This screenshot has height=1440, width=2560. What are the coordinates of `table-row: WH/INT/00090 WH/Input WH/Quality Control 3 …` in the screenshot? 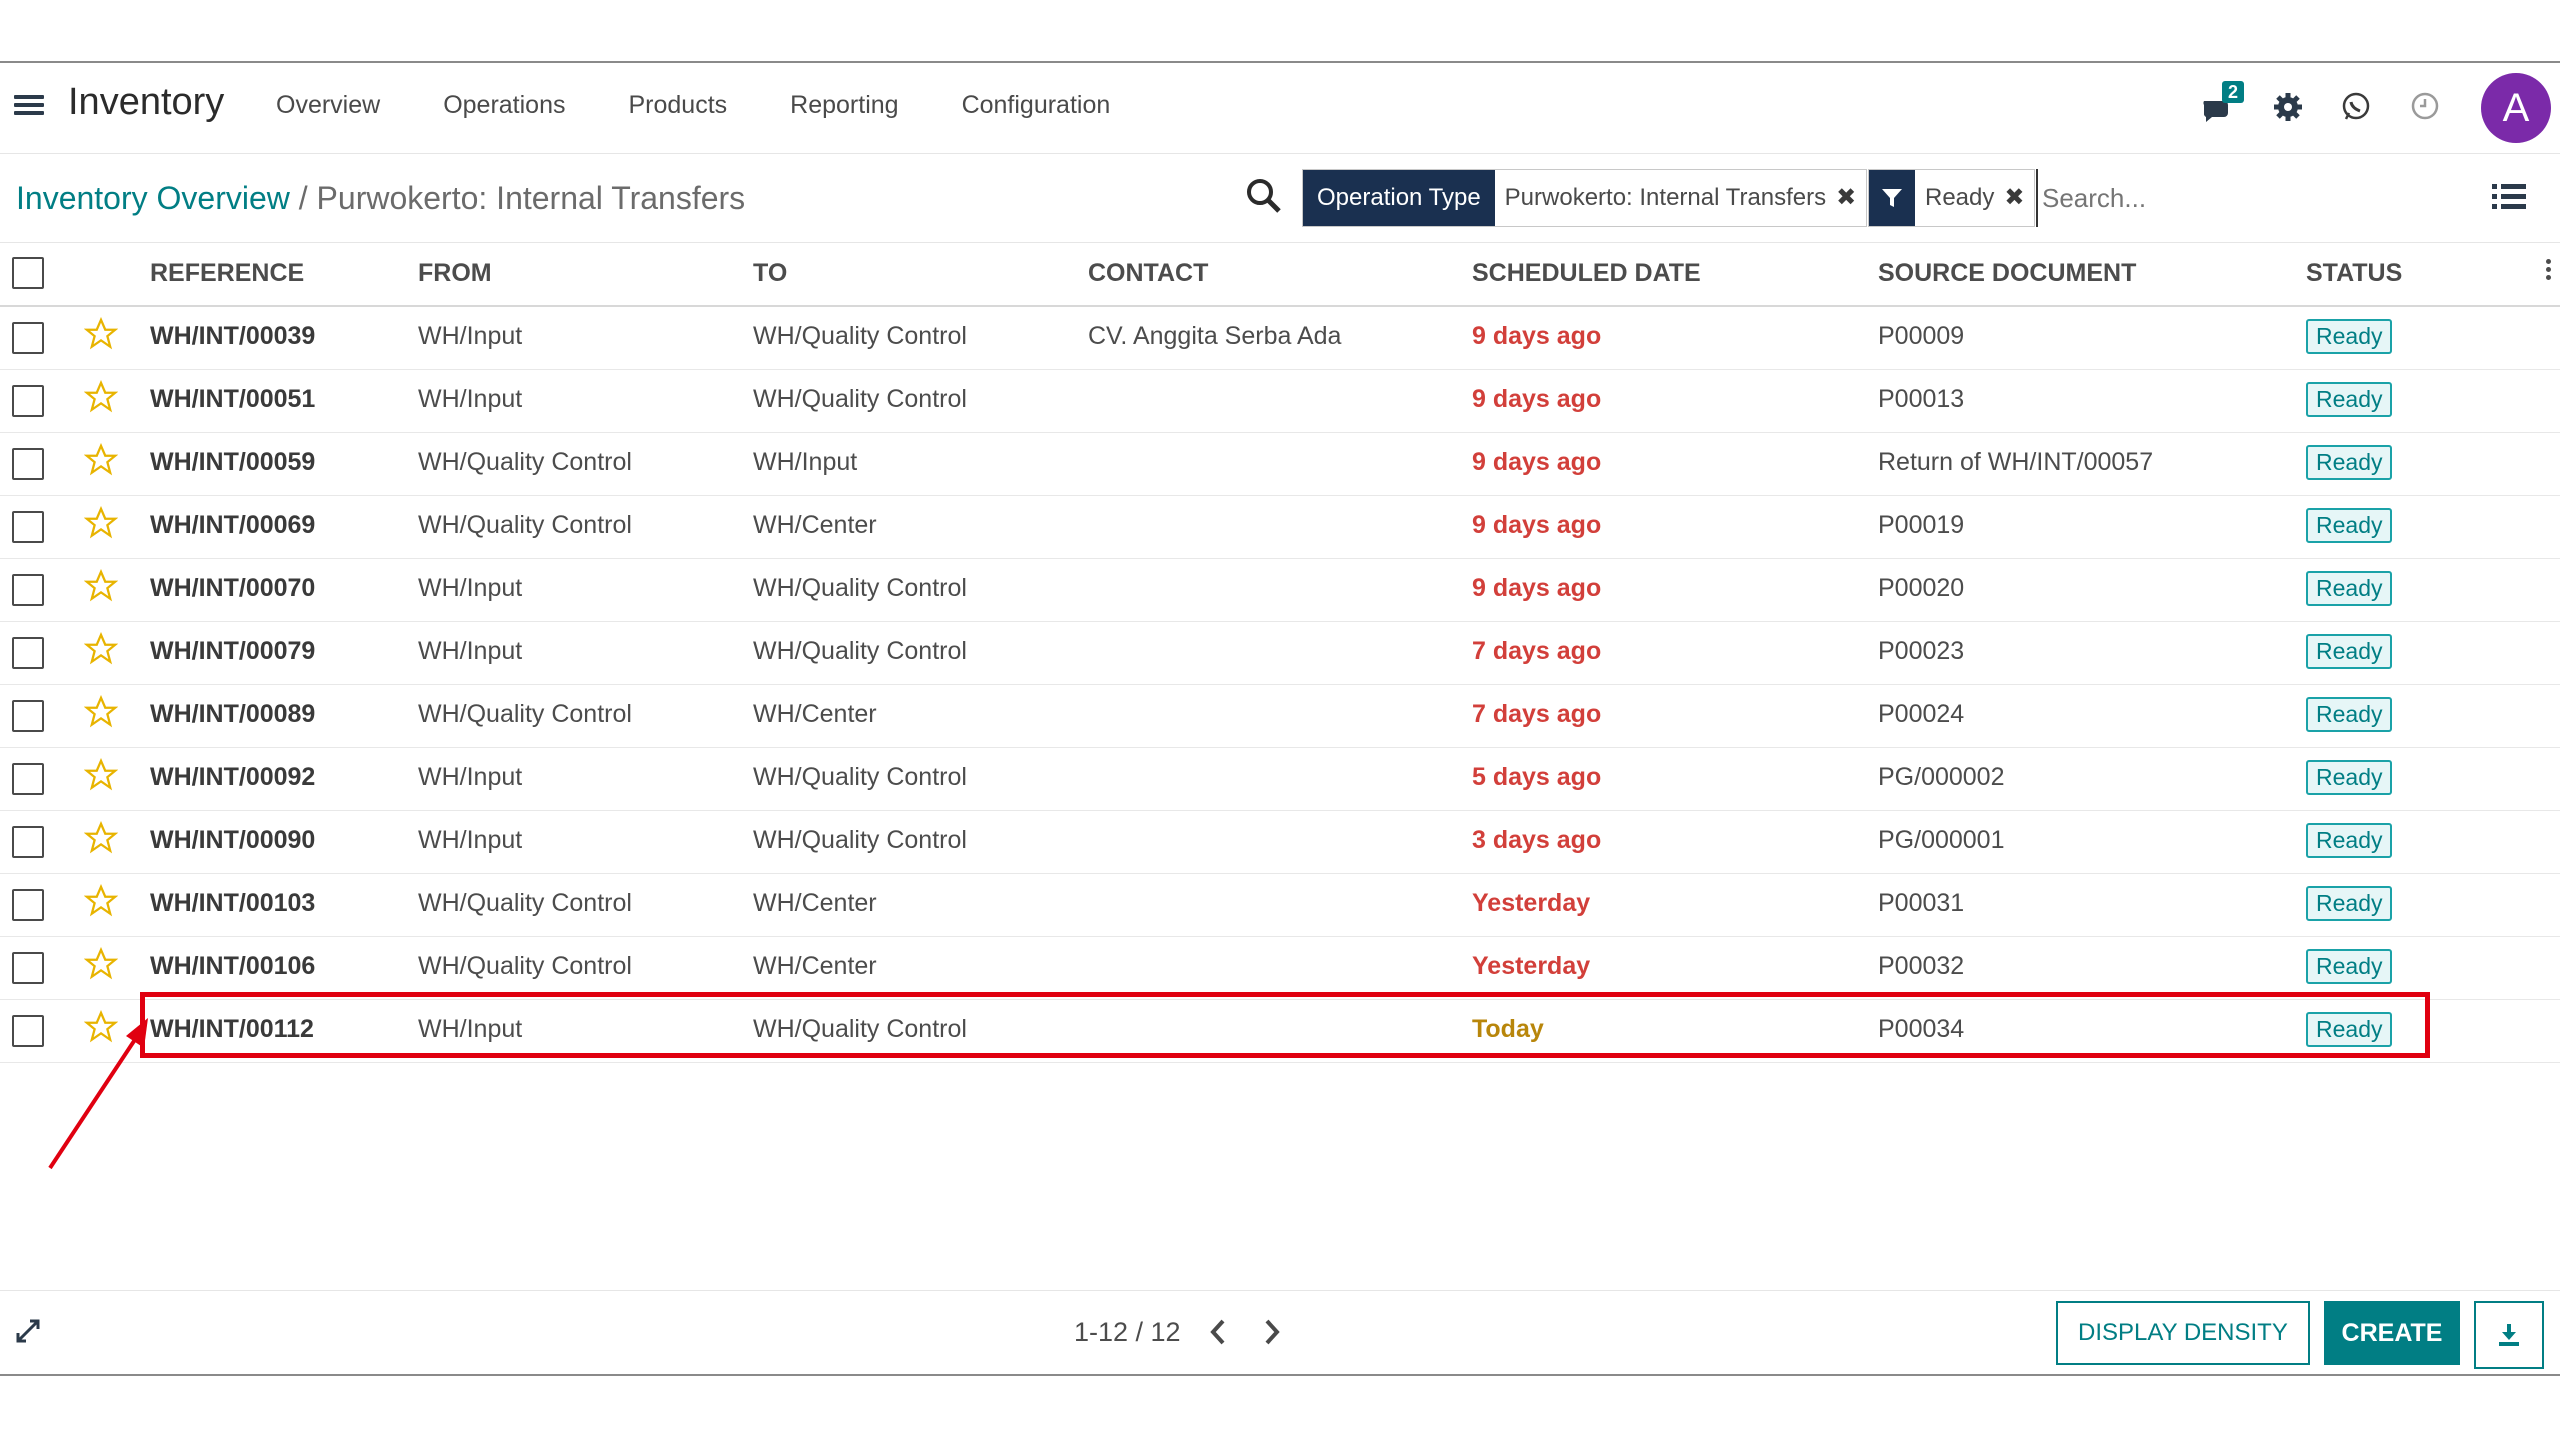 It's located at (1280, 842).